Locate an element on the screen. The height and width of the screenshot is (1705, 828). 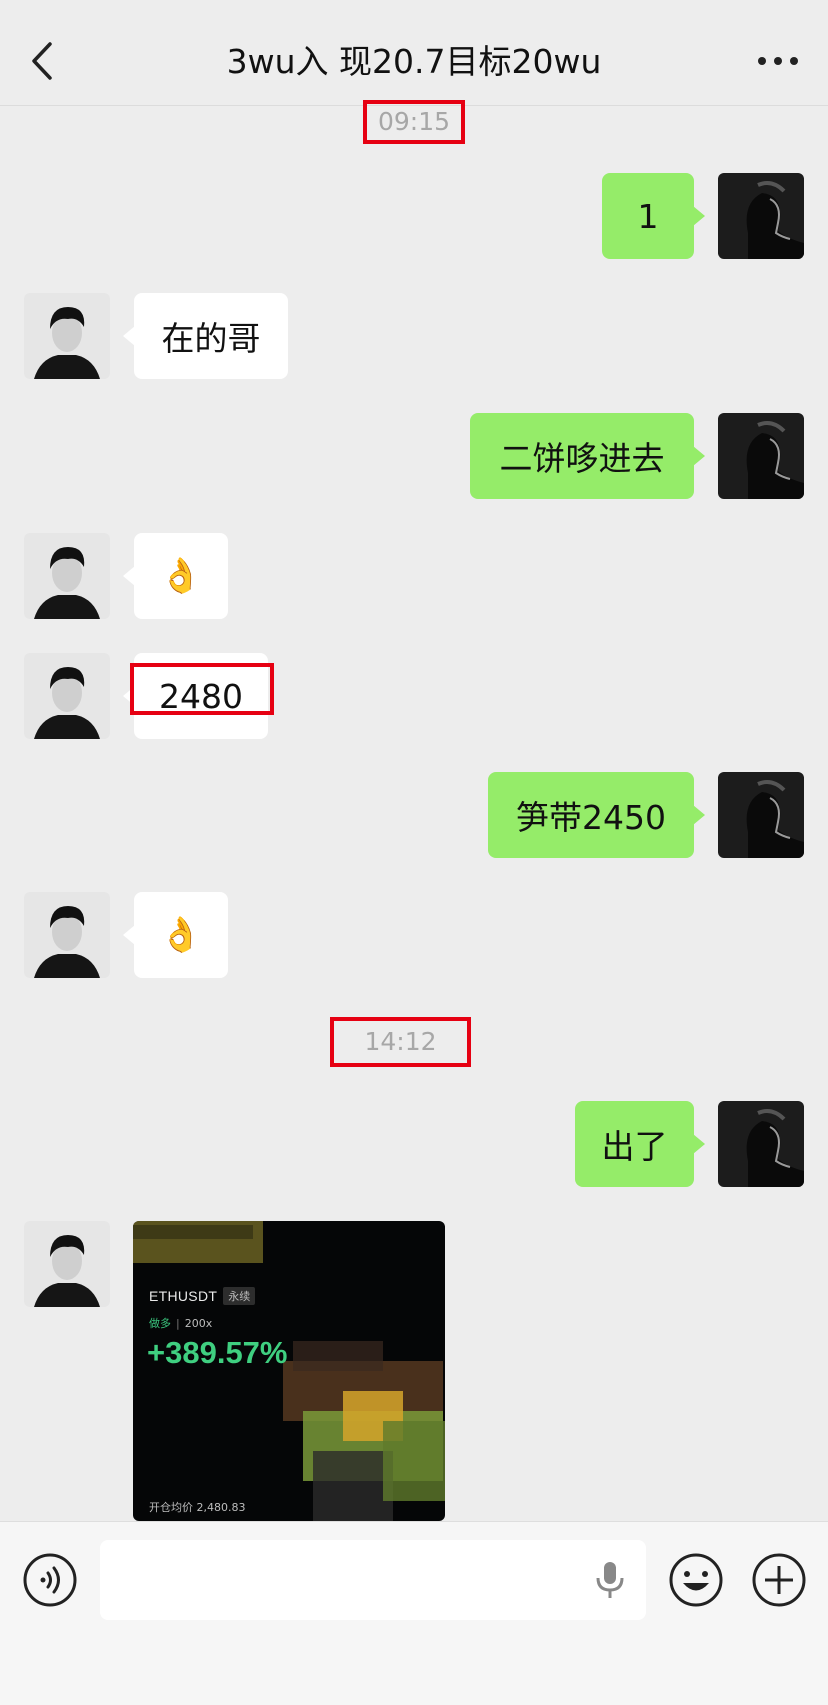
more-dots-icon is located at coordinates (778, 61).